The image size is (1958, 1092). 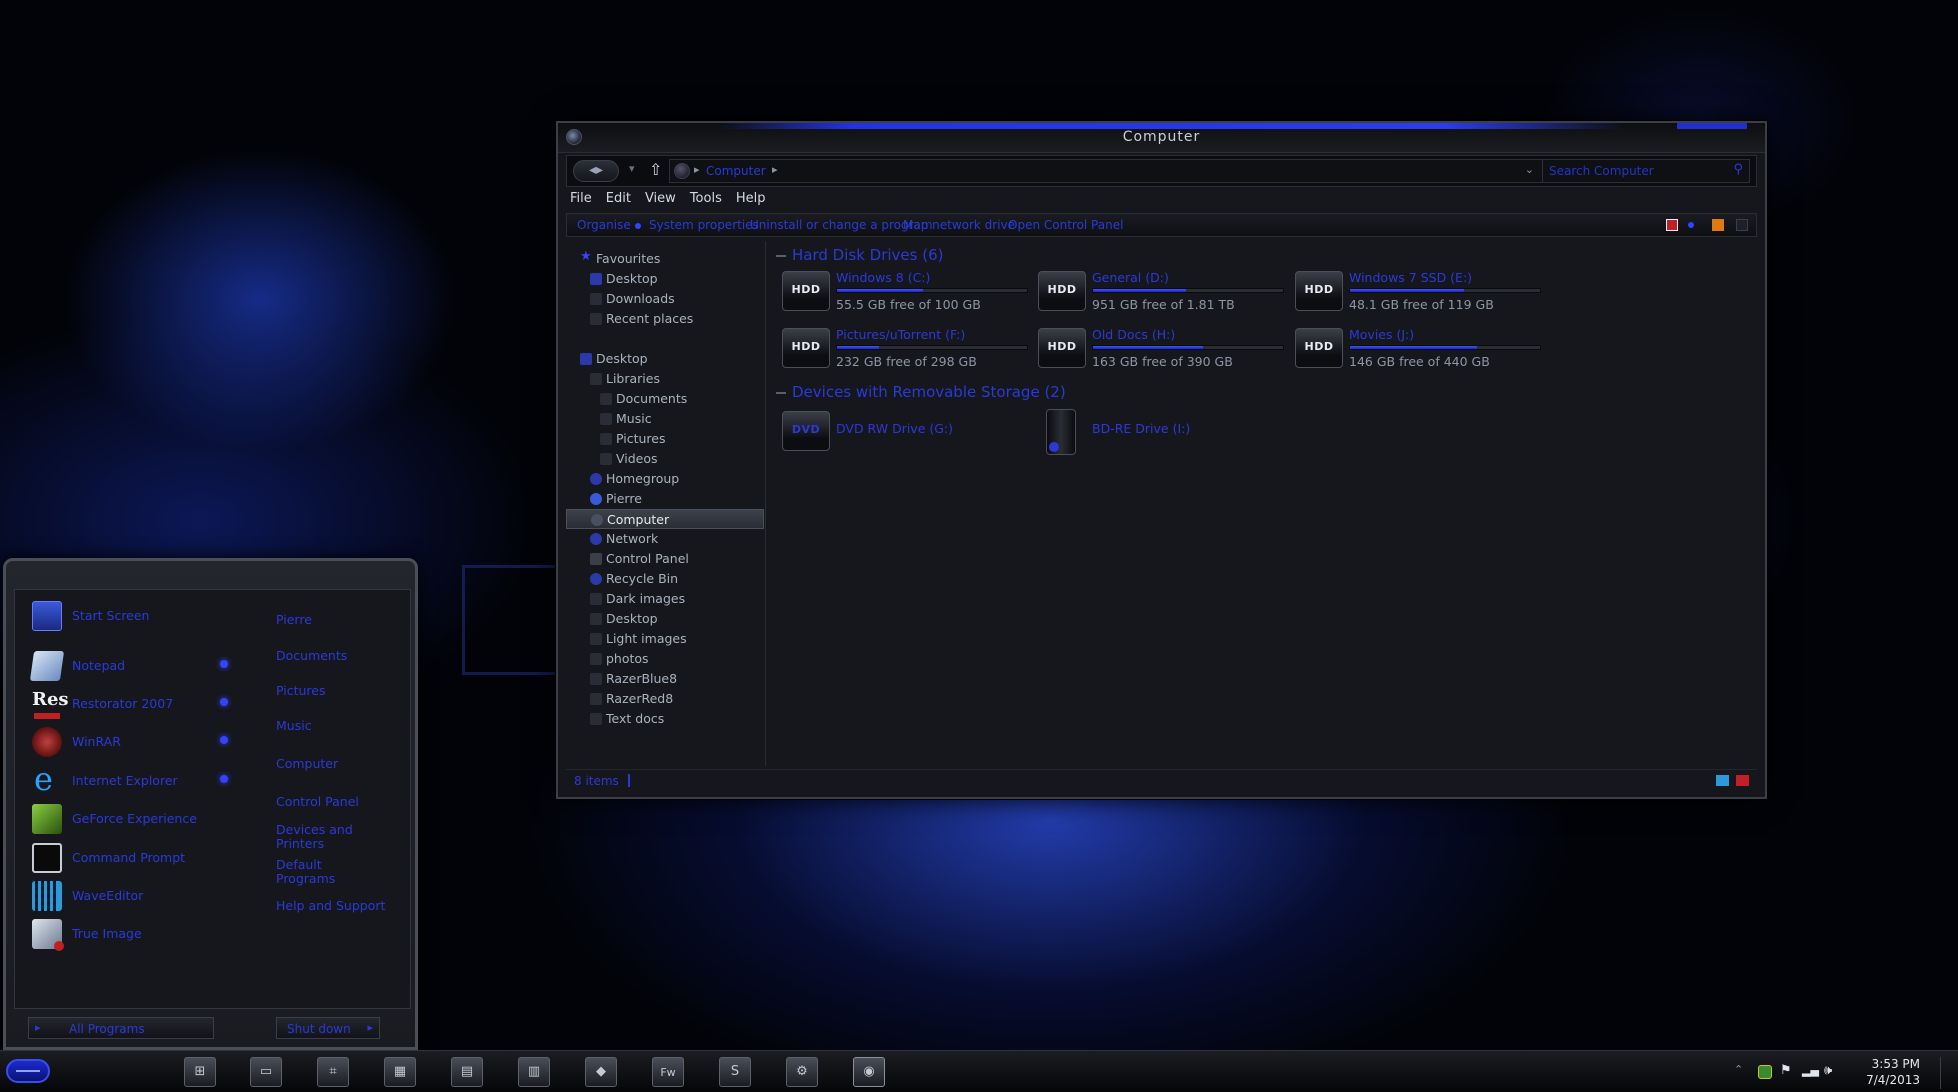 What do you see at coordinates (665, 439) in the screenshot?
I see `nav-pictures: Pictures` at bounding box center [665, 439].